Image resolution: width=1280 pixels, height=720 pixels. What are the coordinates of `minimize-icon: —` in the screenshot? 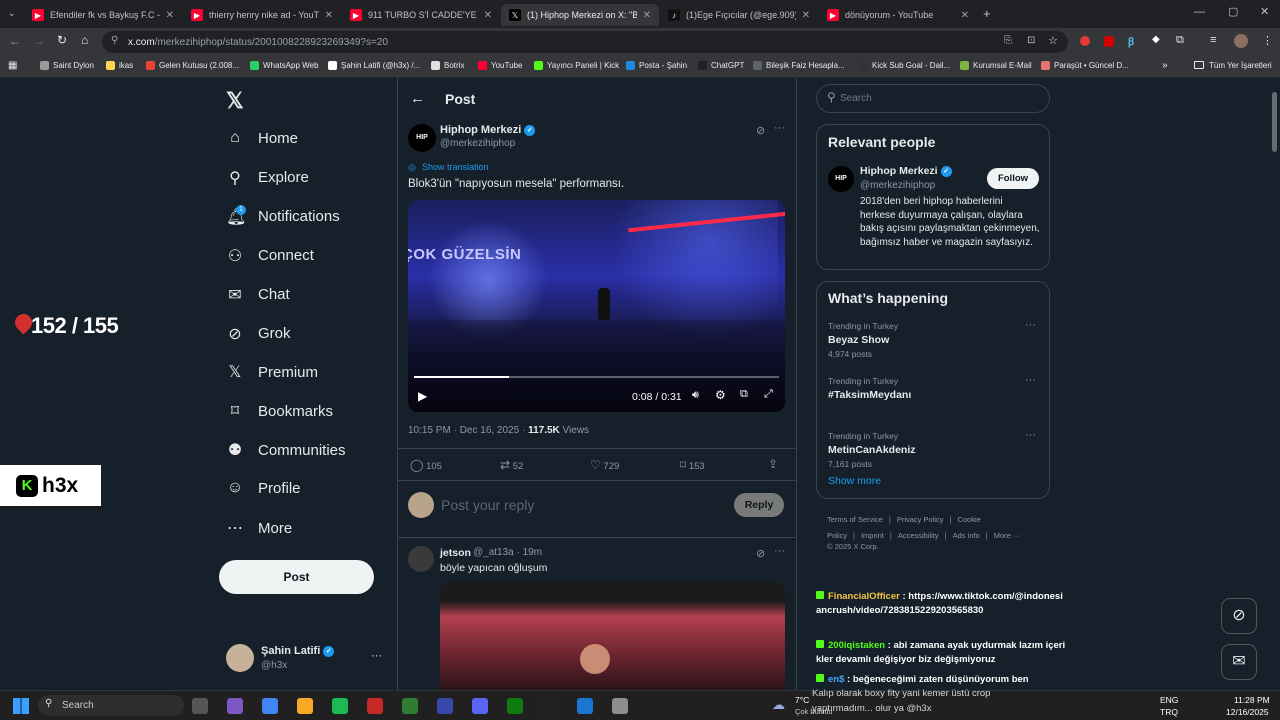 It's located at (1199, 12).